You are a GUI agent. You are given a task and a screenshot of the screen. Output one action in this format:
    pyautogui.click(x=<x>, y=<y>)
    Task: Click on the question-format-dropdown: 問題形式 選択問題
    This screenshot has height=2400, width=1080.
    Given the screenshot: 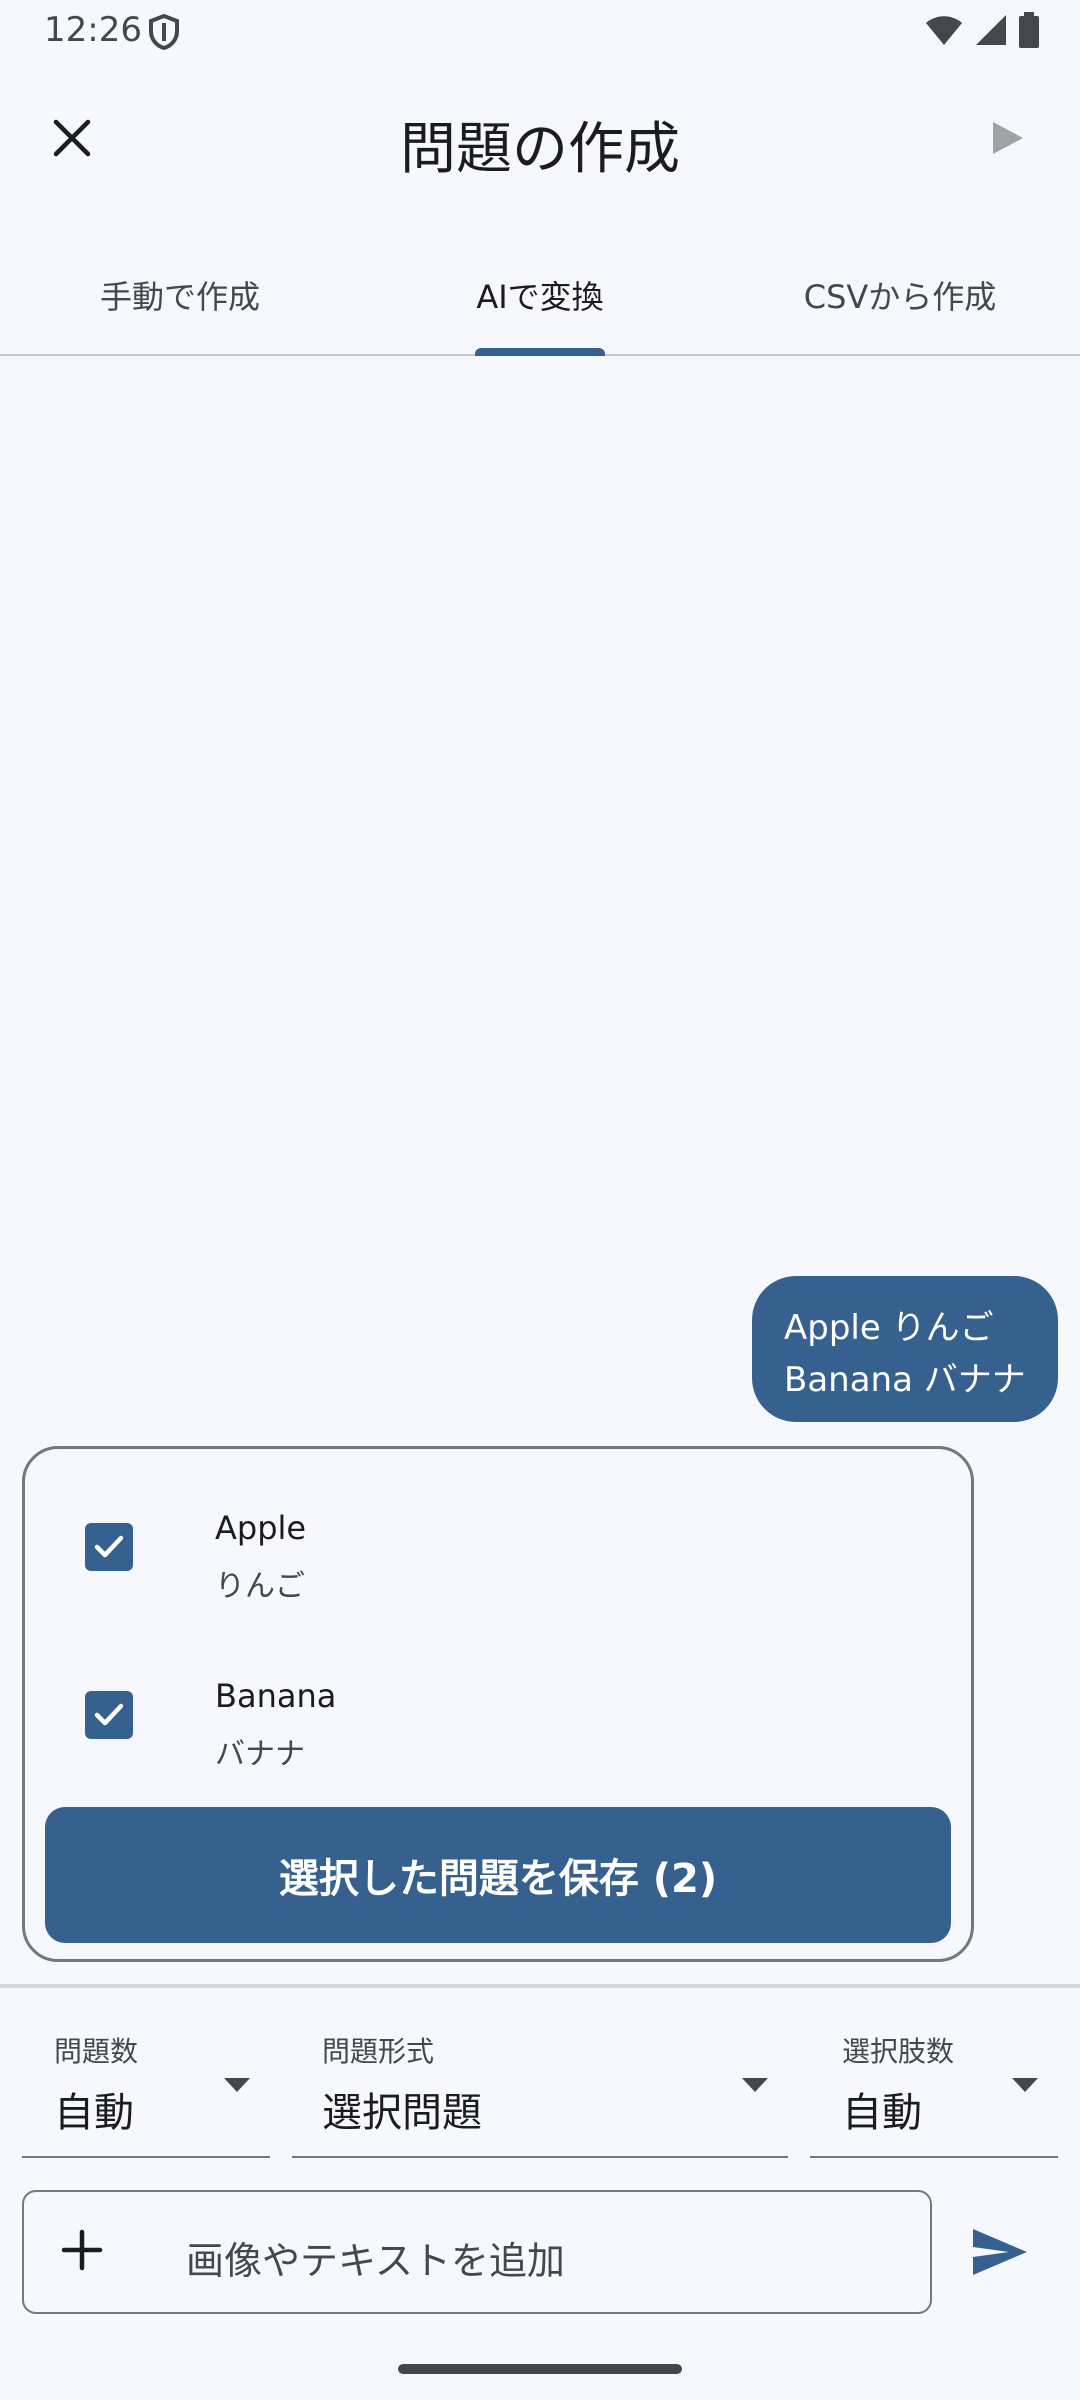 What is the action you would take?
    pyautogui.click(x=540, y=2091)
    